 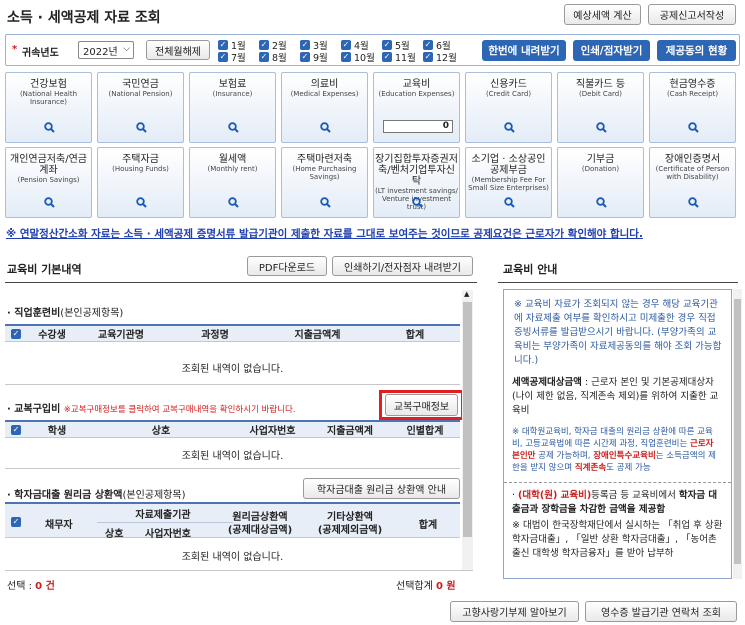 What do you see at coordinates (418, 126) in the screenshot?
I see `education-amount-field: 0` at bounding box center [418, 126].